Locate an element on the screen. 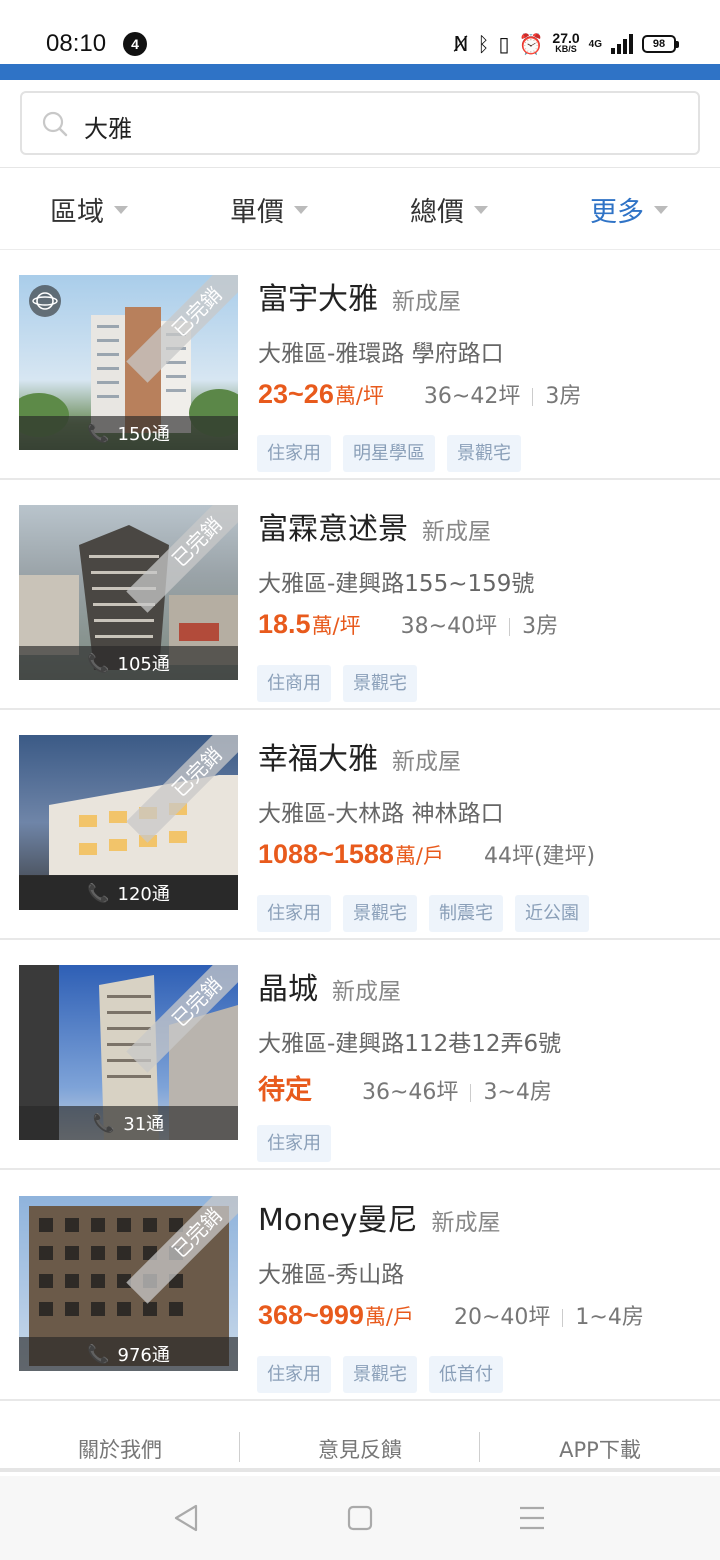 The image size is (720, 1560). listing-address: 大雅區-大林路 神林路口 is located at coordinates (381, 814).